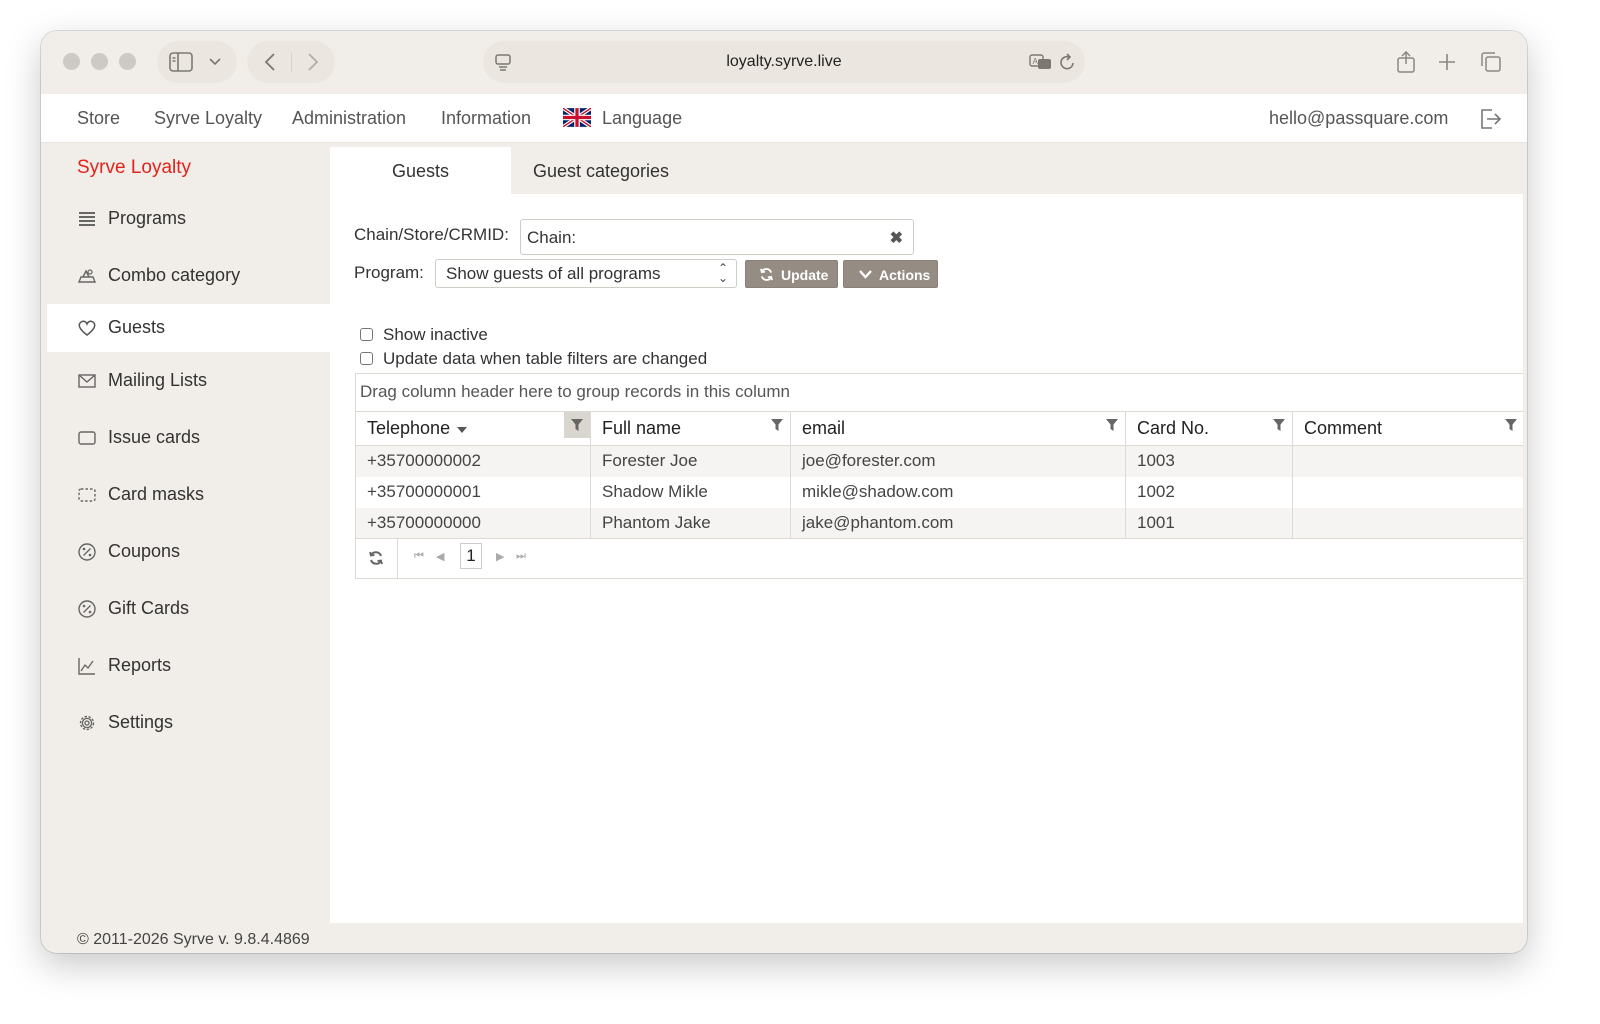 The height and width of the screenshot is (1024, 1600). I want to click on history-nav-group, so click(291, 62).